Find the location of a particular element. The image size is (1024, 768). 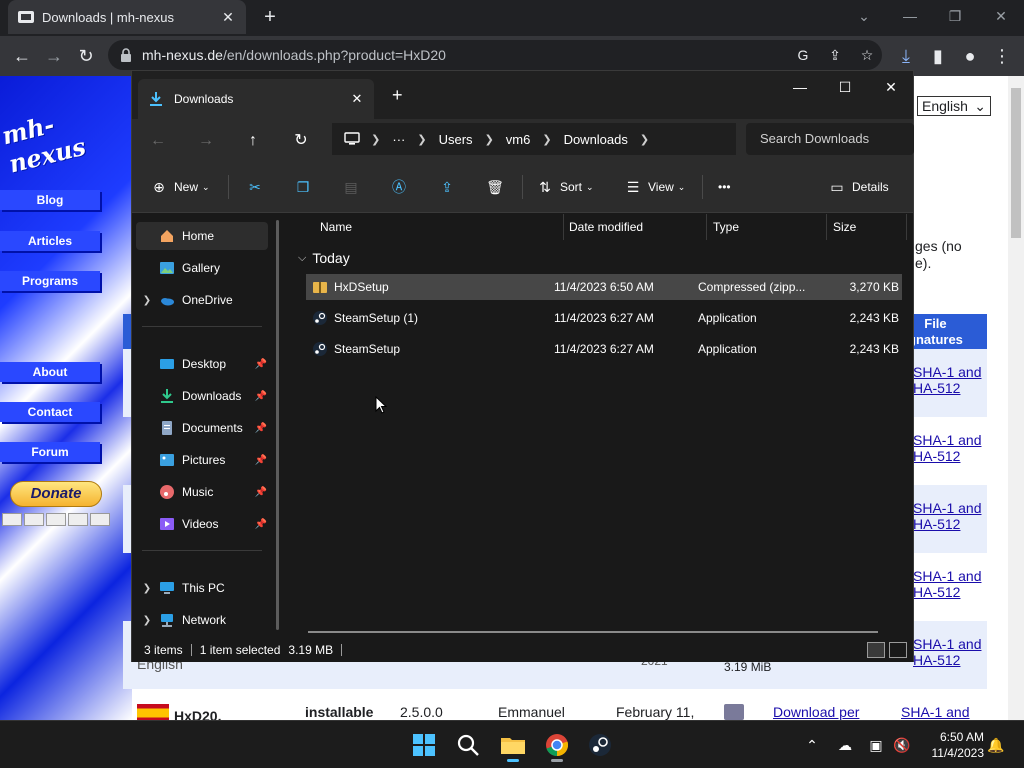

horizontal-scrollbar is located at coordinates (593, 632).